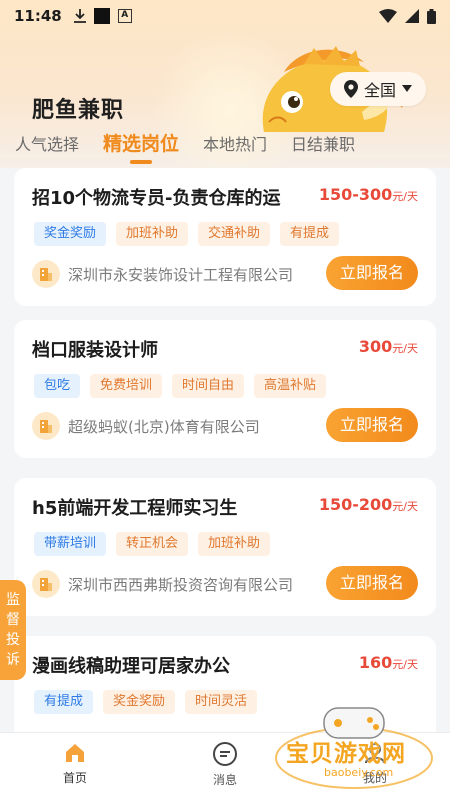 This screenshot has height=800, width=450. Describe the element at coordinates (74, 778) in the screenshot. I see `nav-home-label: 首页` at that location.